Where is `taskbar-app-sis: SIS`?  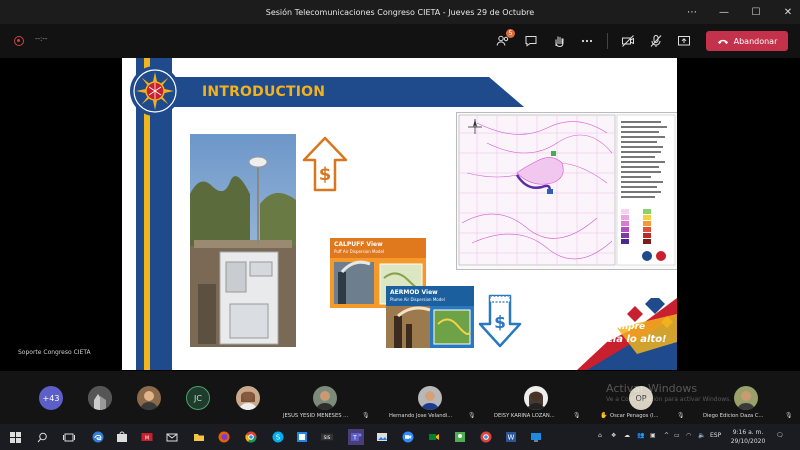 taskbar-app-sis: SIS is located at coordinates (327, 437).